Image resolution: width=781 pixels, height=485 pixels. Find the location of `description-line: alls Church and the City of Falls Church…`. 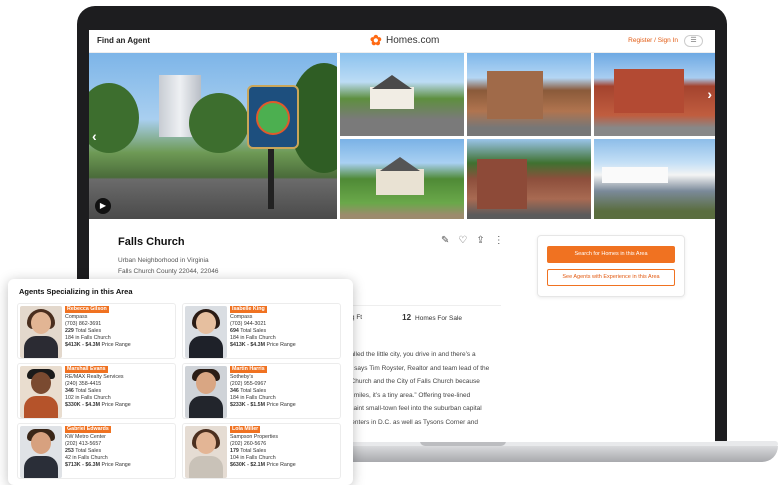

description-line: alls Church and the City of Falls Church… is located at coordinates (409, 381).